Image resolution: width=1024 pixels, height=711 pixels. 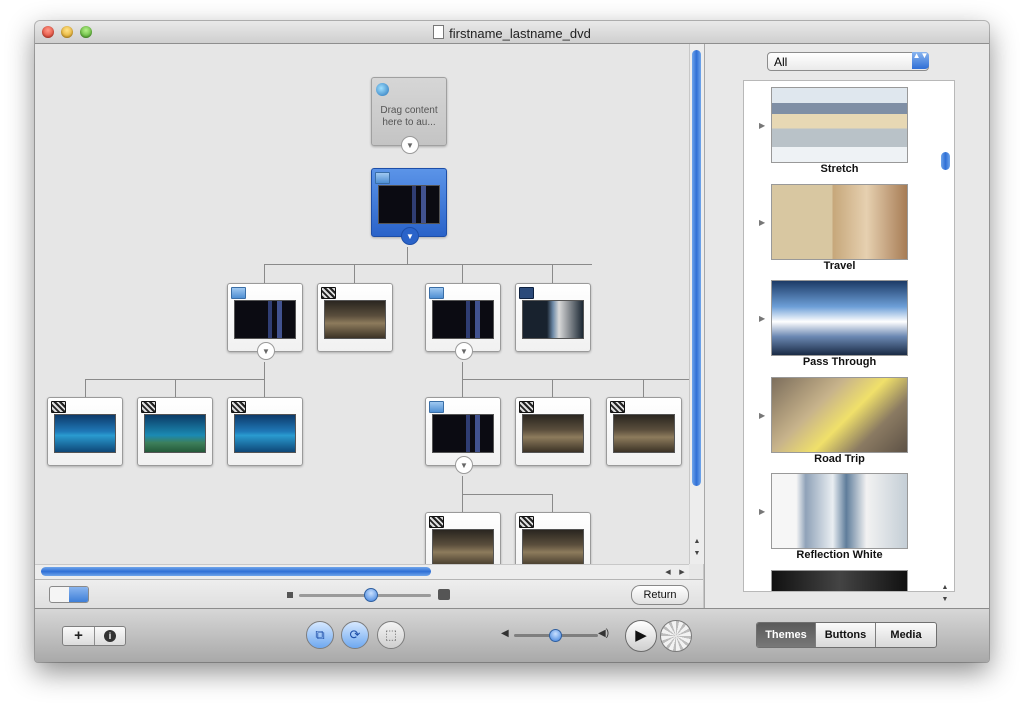 What do you see at coordinates (945, 599) in the screenshot?
I see `theme-scroll-down-icon: ▼` at bounding box center [945, 599].